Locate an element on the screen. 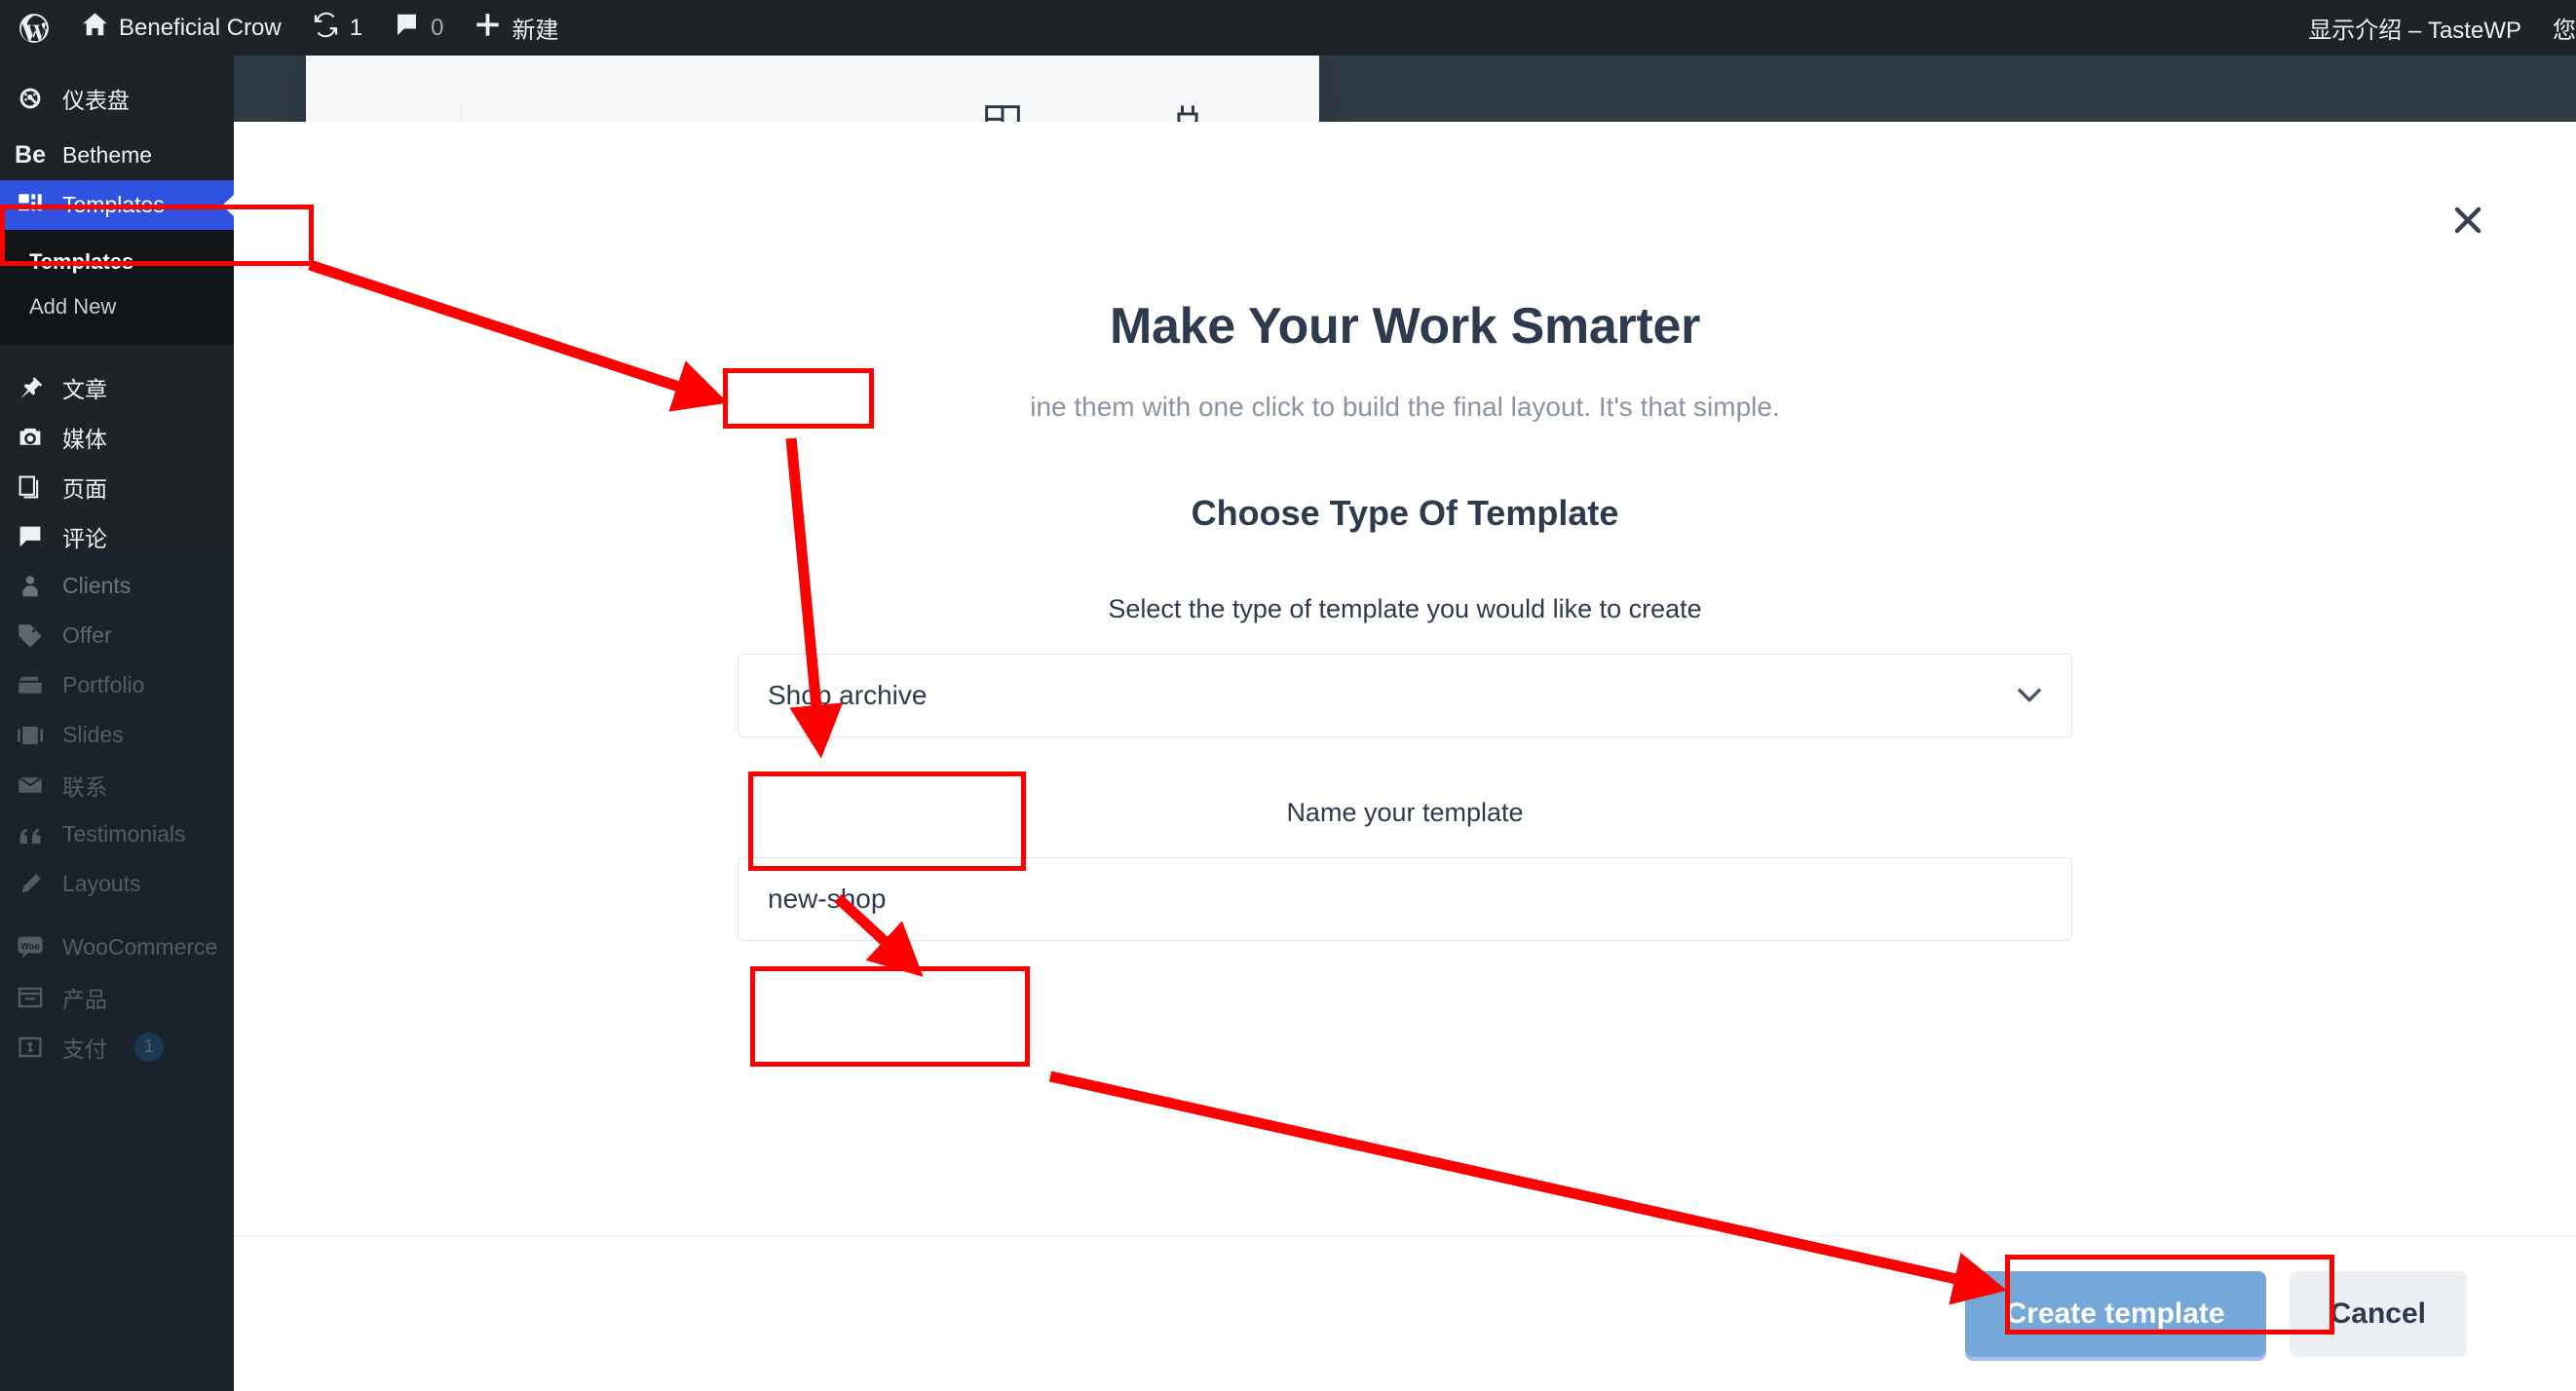  sidebar-item-label: Templates is located at coordinates (113, 204).